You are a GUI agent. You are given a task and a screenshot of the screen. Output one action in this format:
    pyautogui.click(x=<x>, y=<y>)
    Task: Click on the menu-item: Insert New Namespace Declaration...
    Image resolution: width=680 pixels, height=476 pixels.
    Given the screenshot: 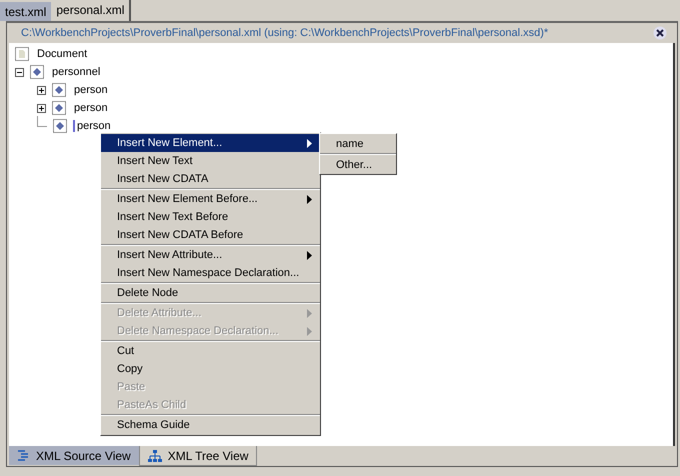 What is the action you would take?
    pyautogui.click(x=210, y=273)
    